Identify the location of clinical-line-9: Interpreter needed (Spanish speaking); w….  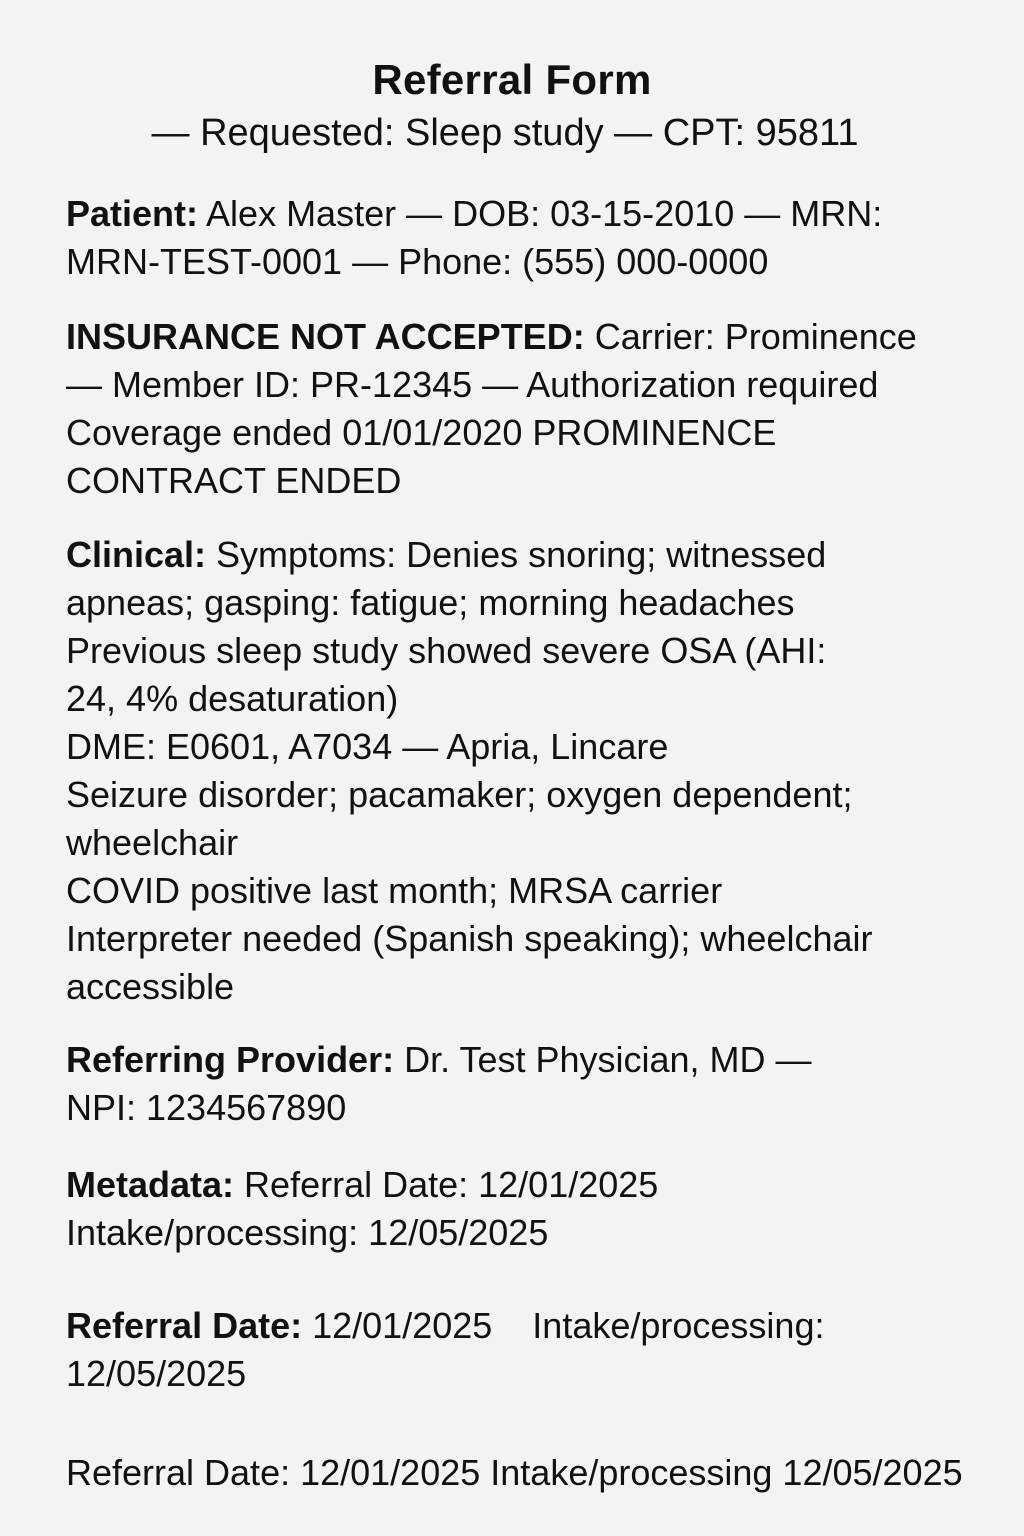
(469, 938).